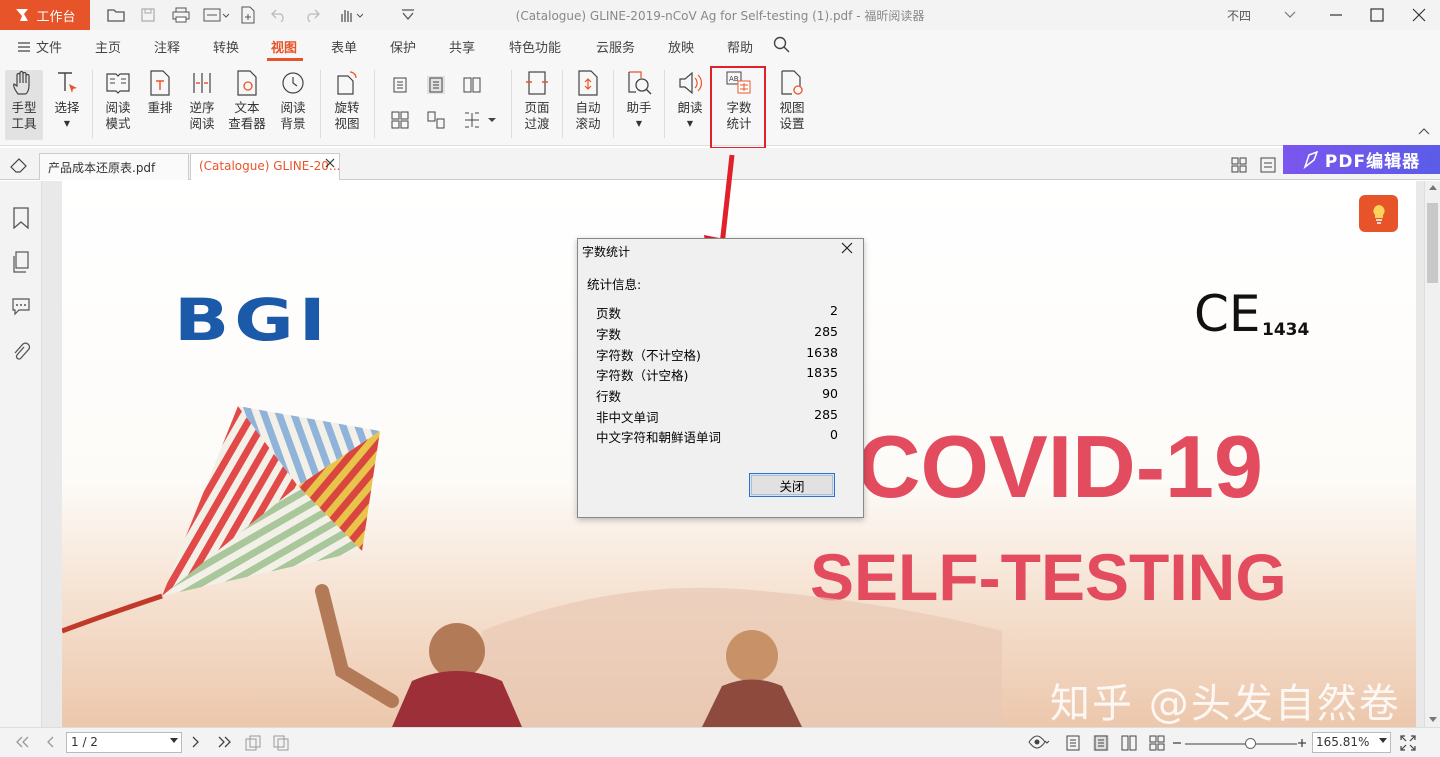 The width and height of the screenshot is (1440, 757). What do you see at coordinates (1157, 743) in the screenshot?
I see `continuous-facing-view-icon` at bounding box center [1157, 743].